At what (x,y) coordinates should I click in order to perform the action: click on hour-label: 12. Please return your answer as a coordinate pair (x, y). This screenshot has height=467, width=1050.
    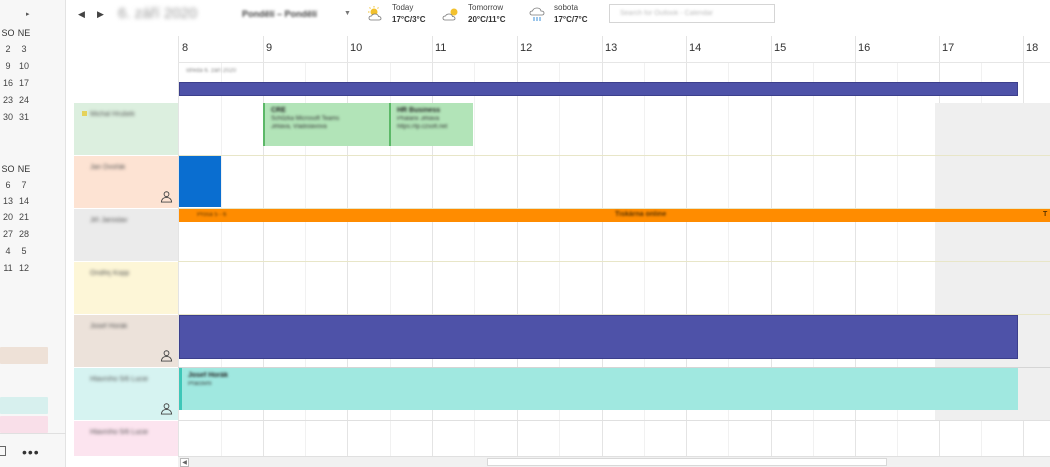
    Looking at the image, I should click on (526, 48).